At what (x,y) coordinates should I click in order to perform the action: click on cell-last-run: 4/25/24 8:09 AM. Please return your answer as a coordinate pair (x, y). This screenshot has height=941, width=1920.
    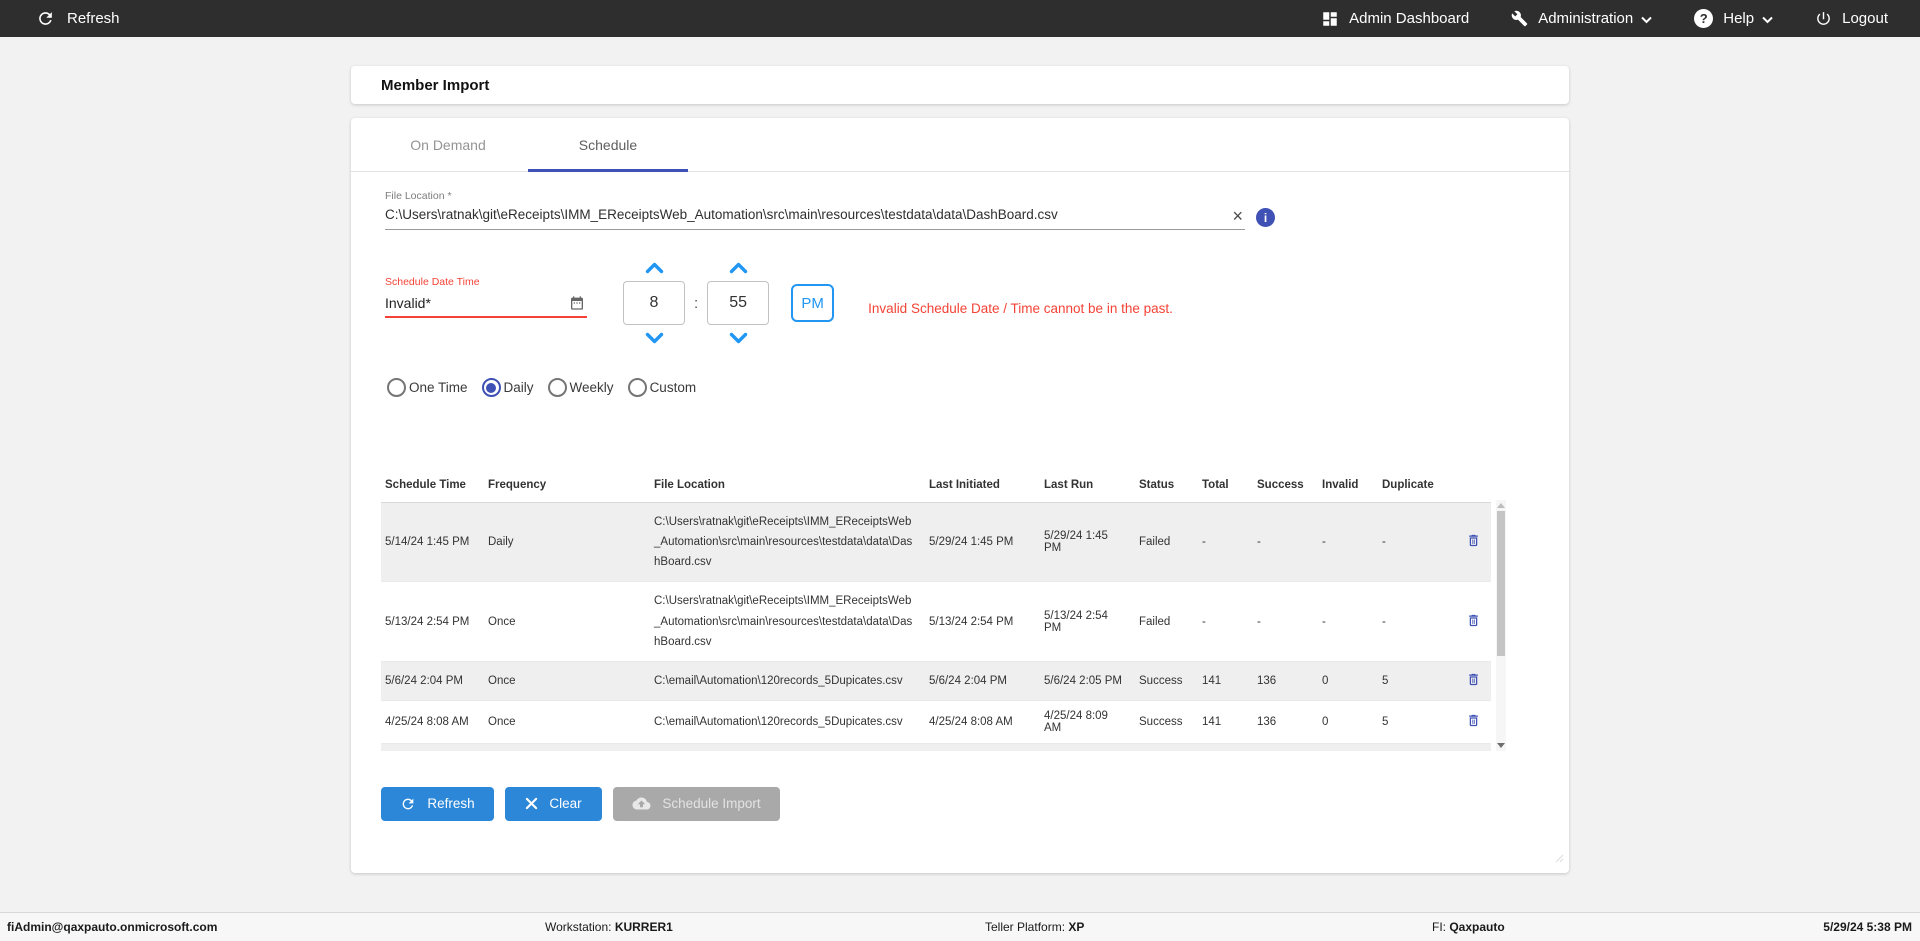
    Looking at the image, I should click on (1087, 722).